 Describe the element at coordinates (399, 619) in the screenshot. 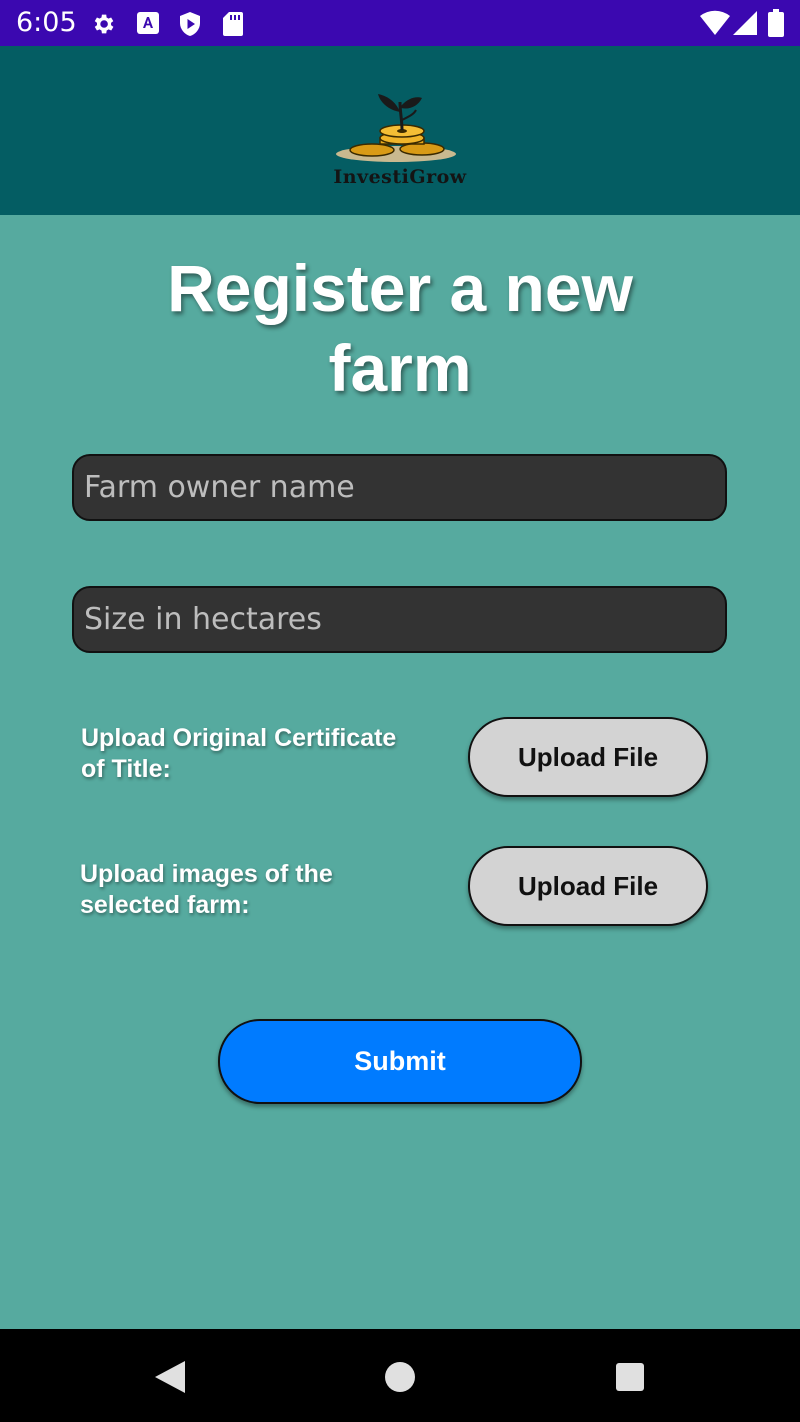

I see `size-in-hectares-input` at that location.